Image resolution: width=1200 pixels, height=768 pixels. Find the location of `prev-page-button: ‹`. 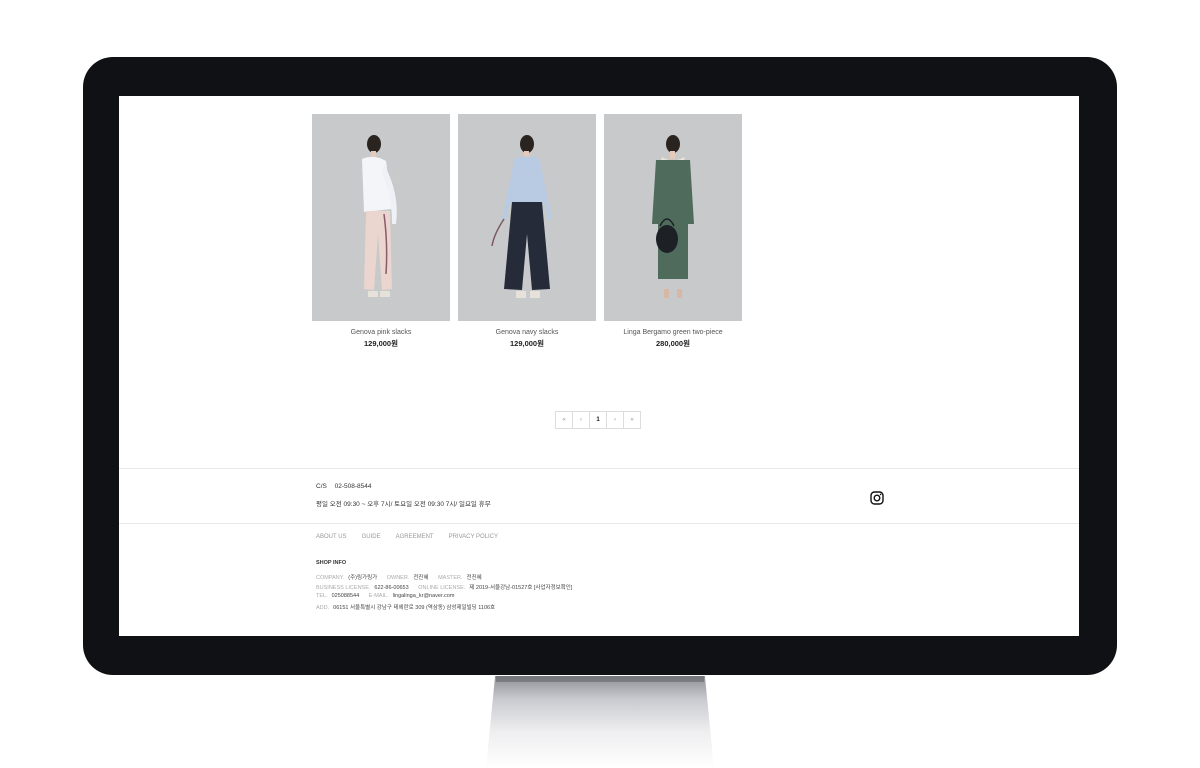

prev-page-button: ‹ is located at coordinates (581, 420).